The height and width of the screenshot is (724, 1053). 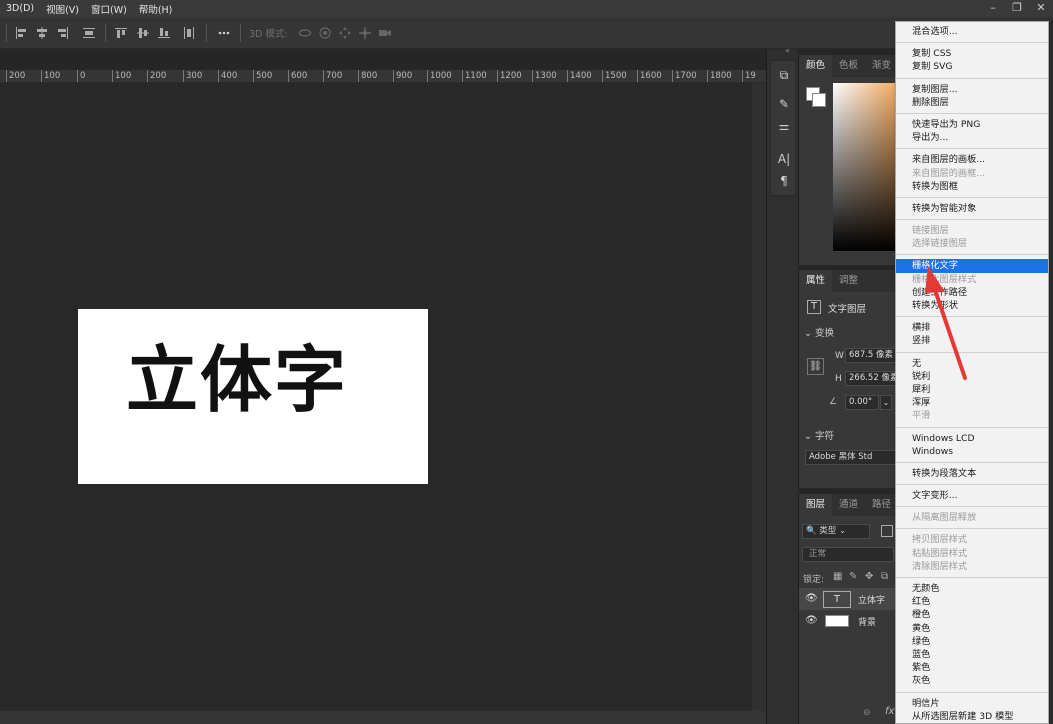 I want to click on document-text-layer: 立体字, so click(x=237, y=380).